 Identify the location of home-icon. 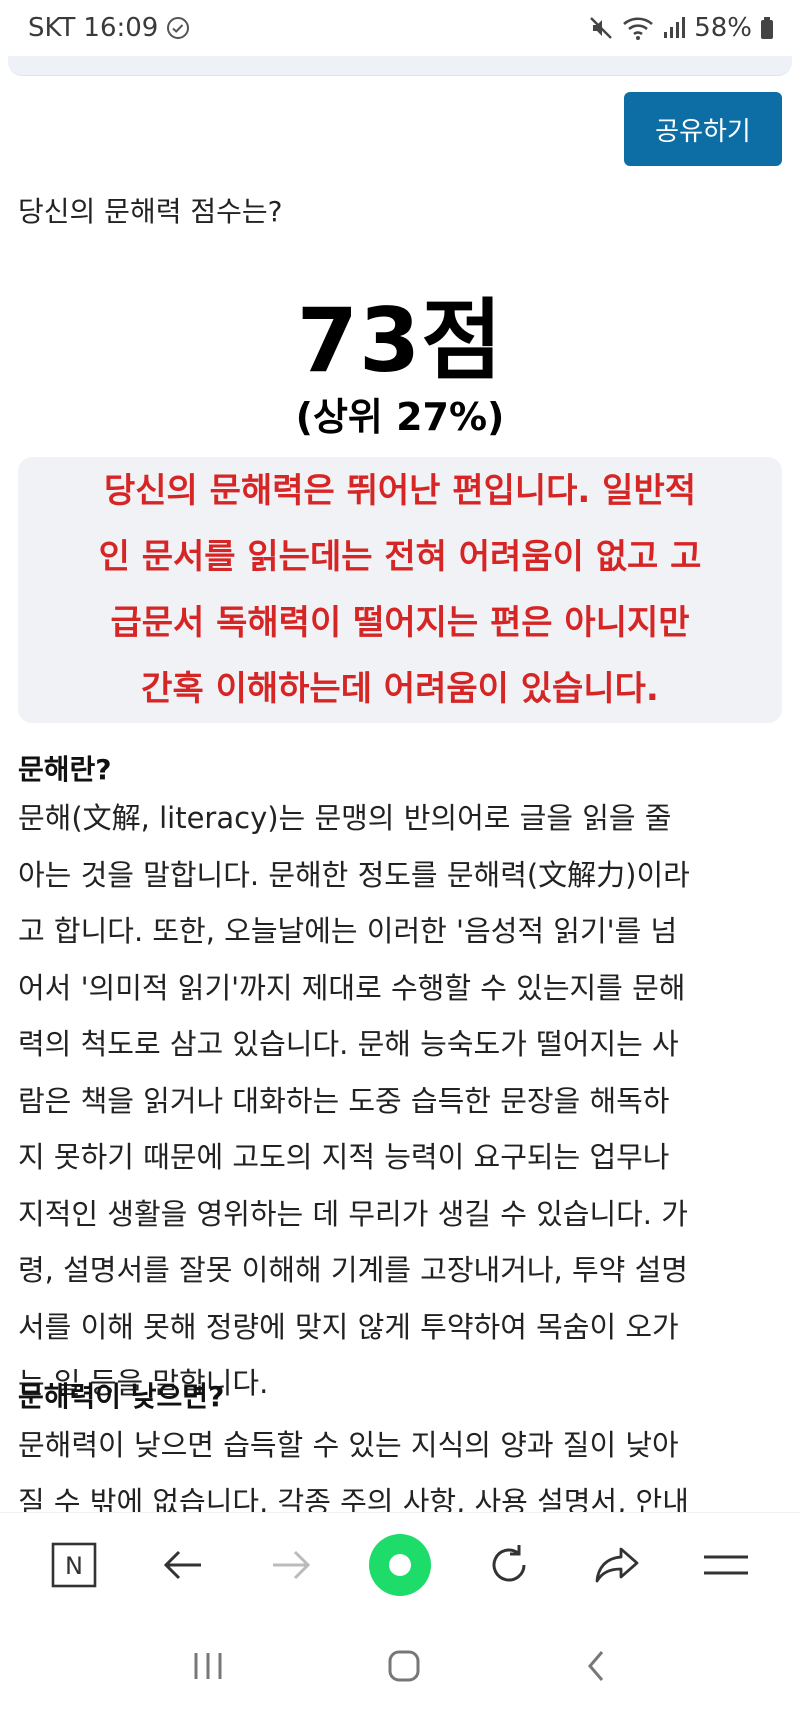
(400, 1565).